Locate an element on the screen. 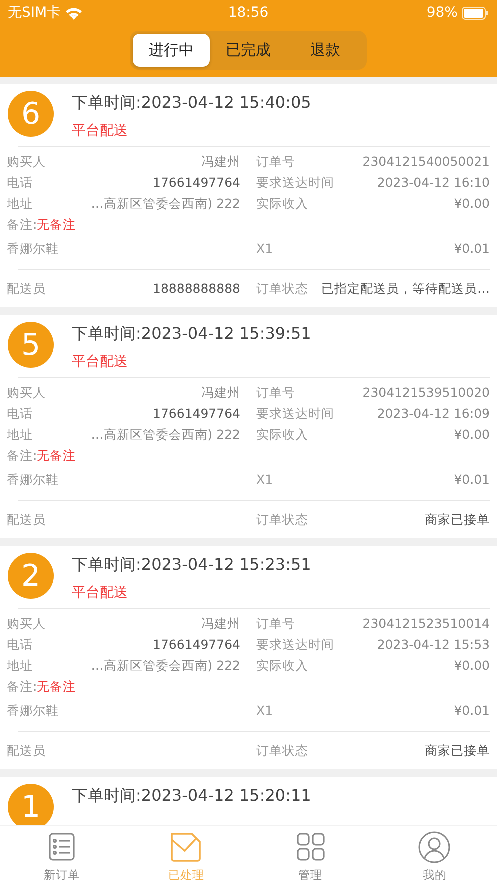 This screenshot has height=883, width=497. field-value: 2023-04-12 16:09 is located at coordinates (433, 414).